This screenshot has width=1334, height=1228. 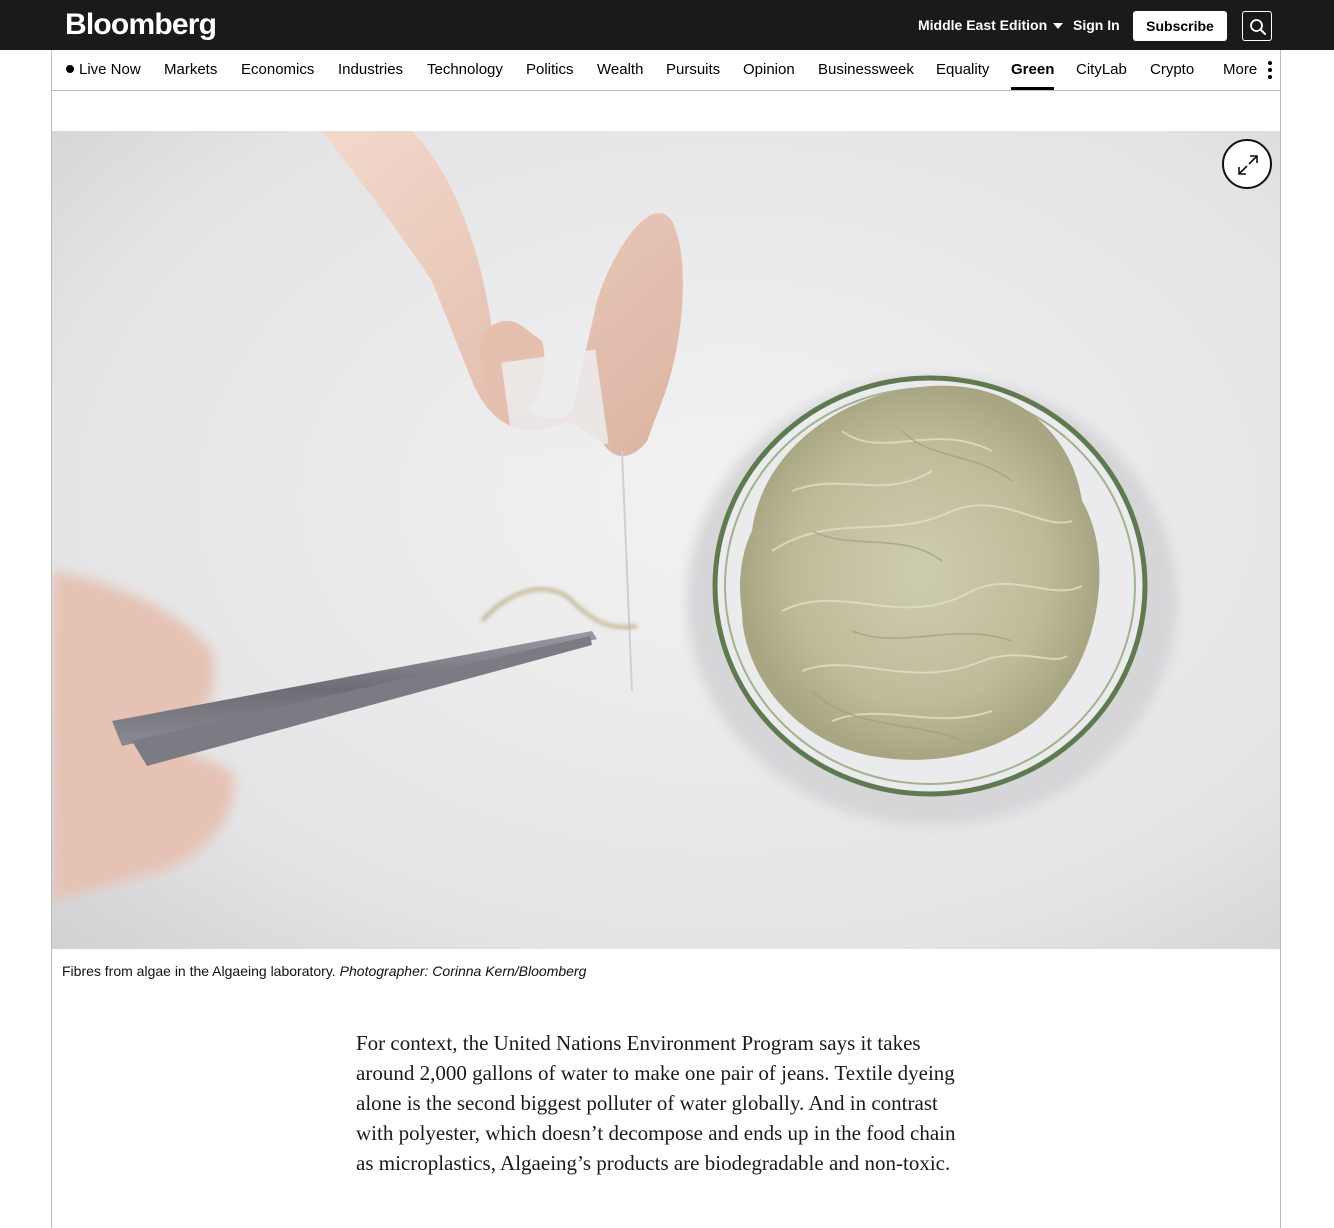 I want to click on expand-image-button, so click(x=1247, y=164).